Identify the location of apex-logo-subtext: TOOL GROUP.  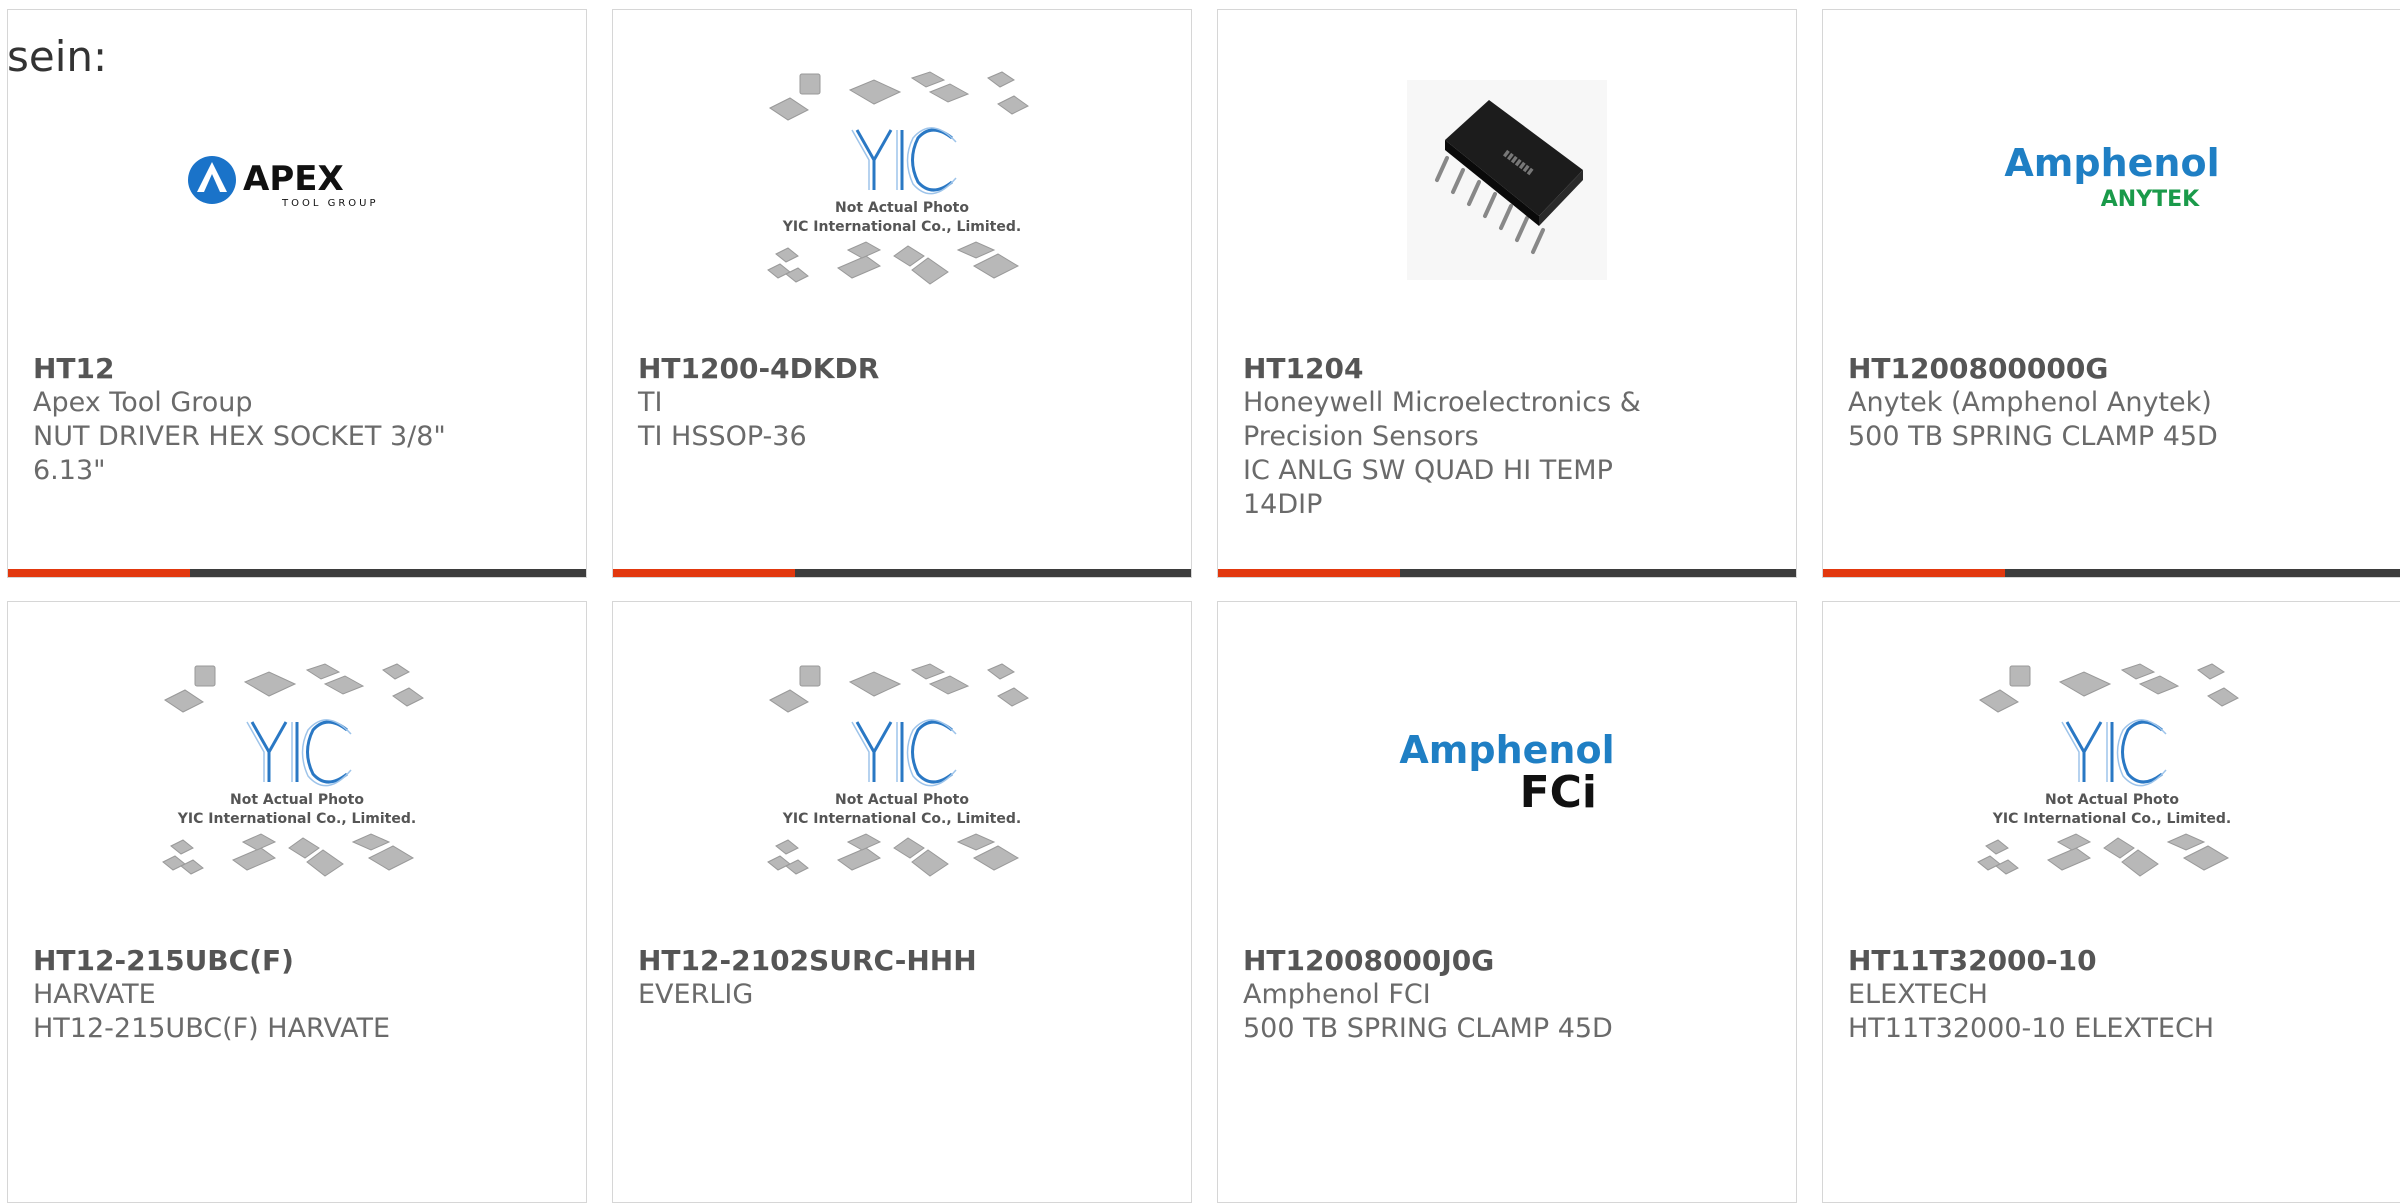
(330, 203).